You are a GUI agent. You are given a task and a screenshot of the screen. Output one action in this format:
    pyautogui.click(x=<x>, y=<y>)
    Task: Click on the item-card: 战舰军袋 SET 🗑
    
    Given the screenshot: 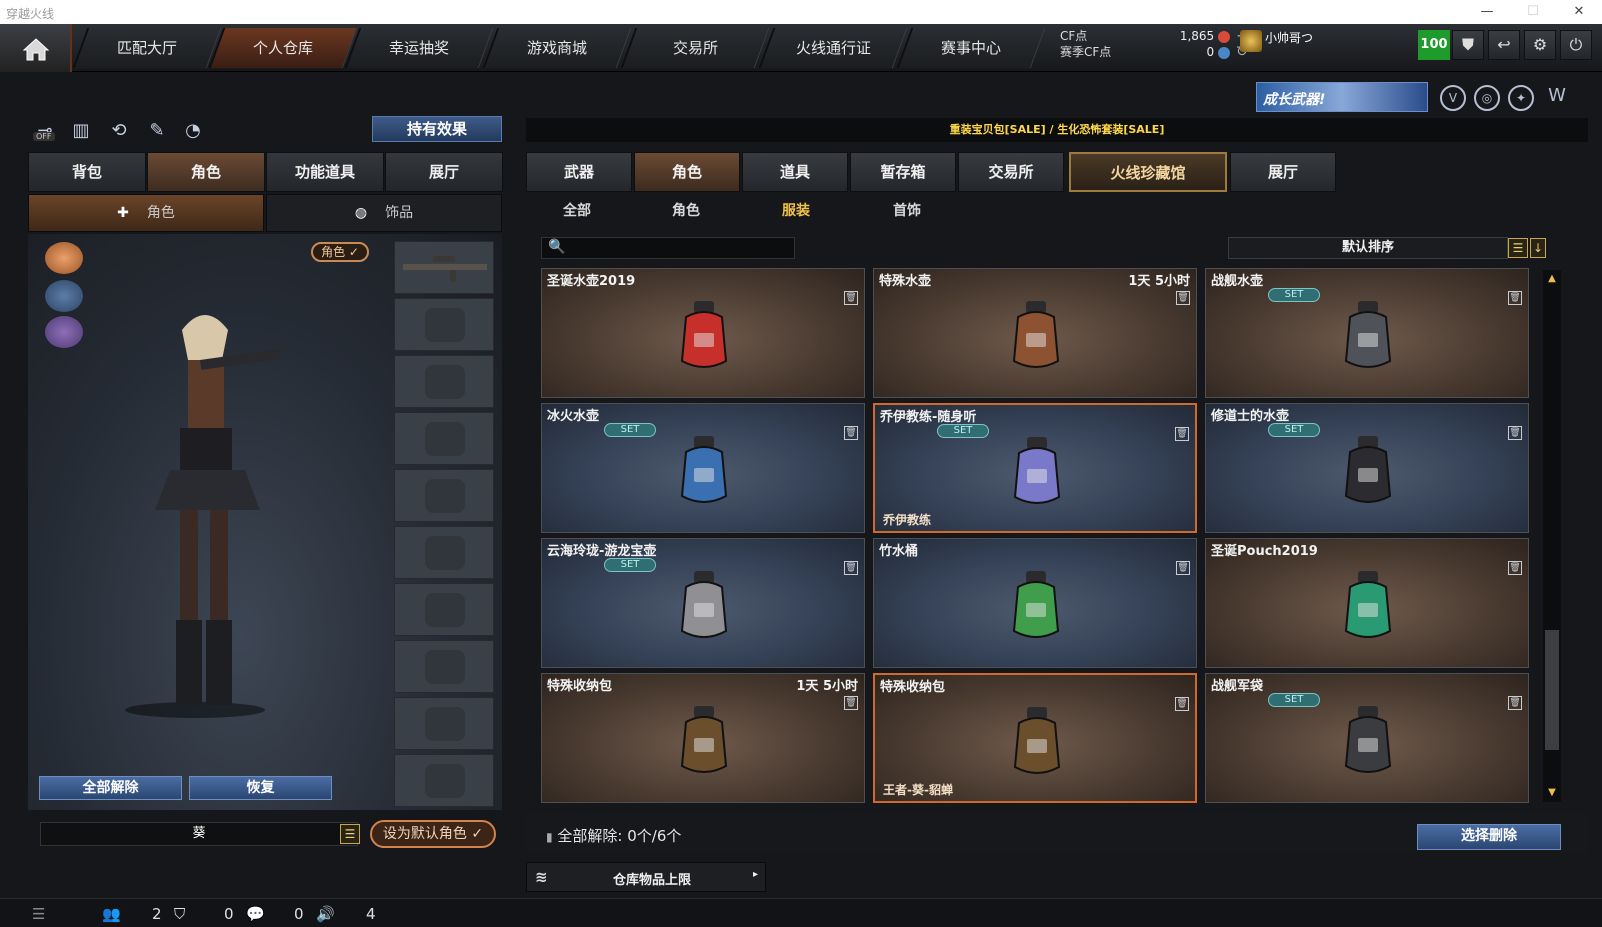 What is the action you would take?
    pyautogui.click(x=1367, y=738)
    